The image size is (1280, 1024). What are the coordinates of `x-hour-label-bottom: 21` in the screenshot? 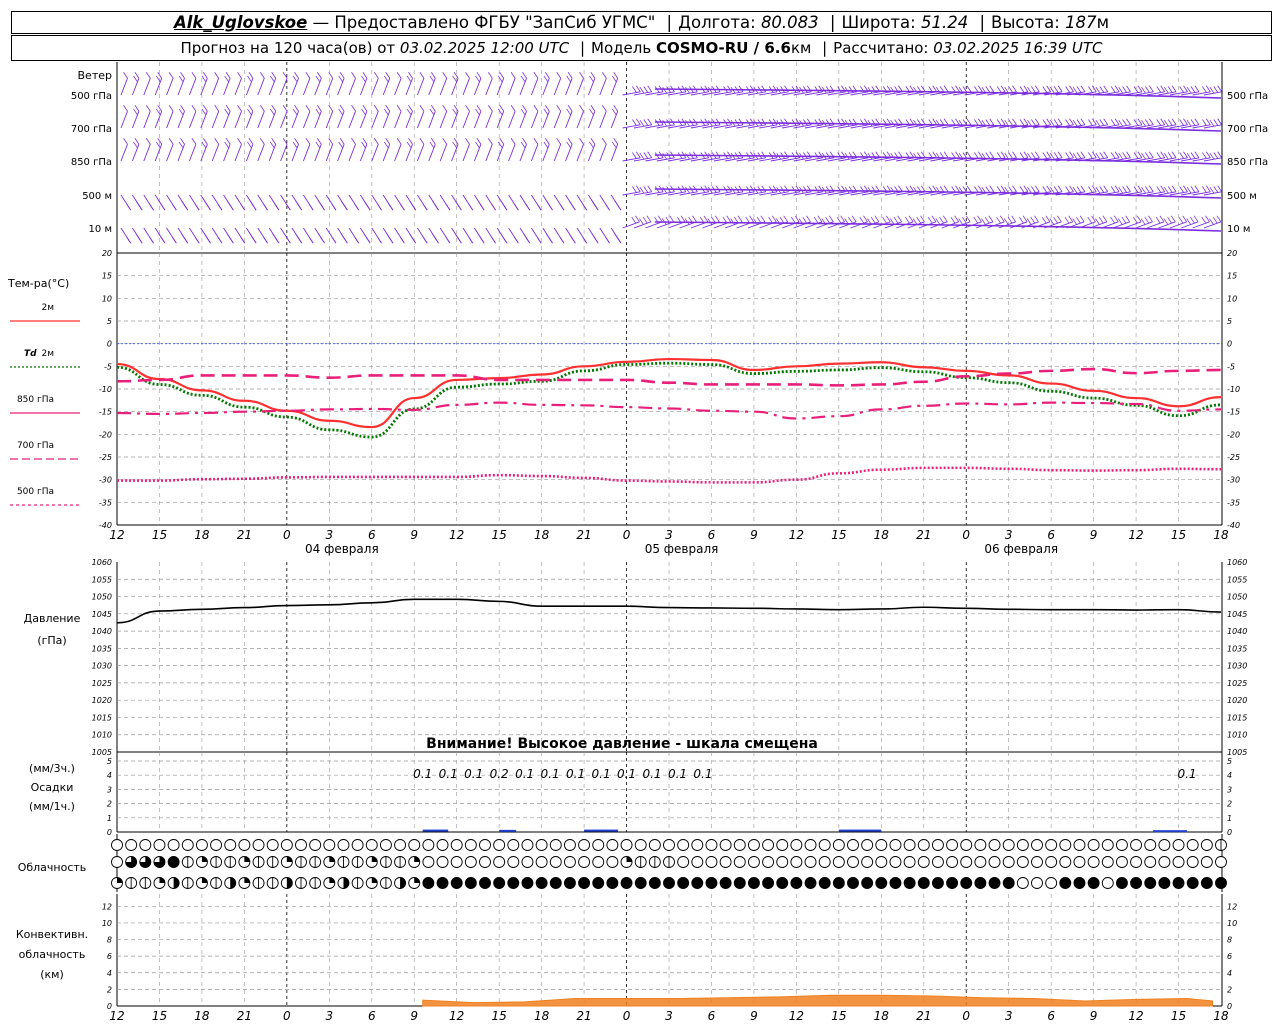 It's located at (923, 1016).